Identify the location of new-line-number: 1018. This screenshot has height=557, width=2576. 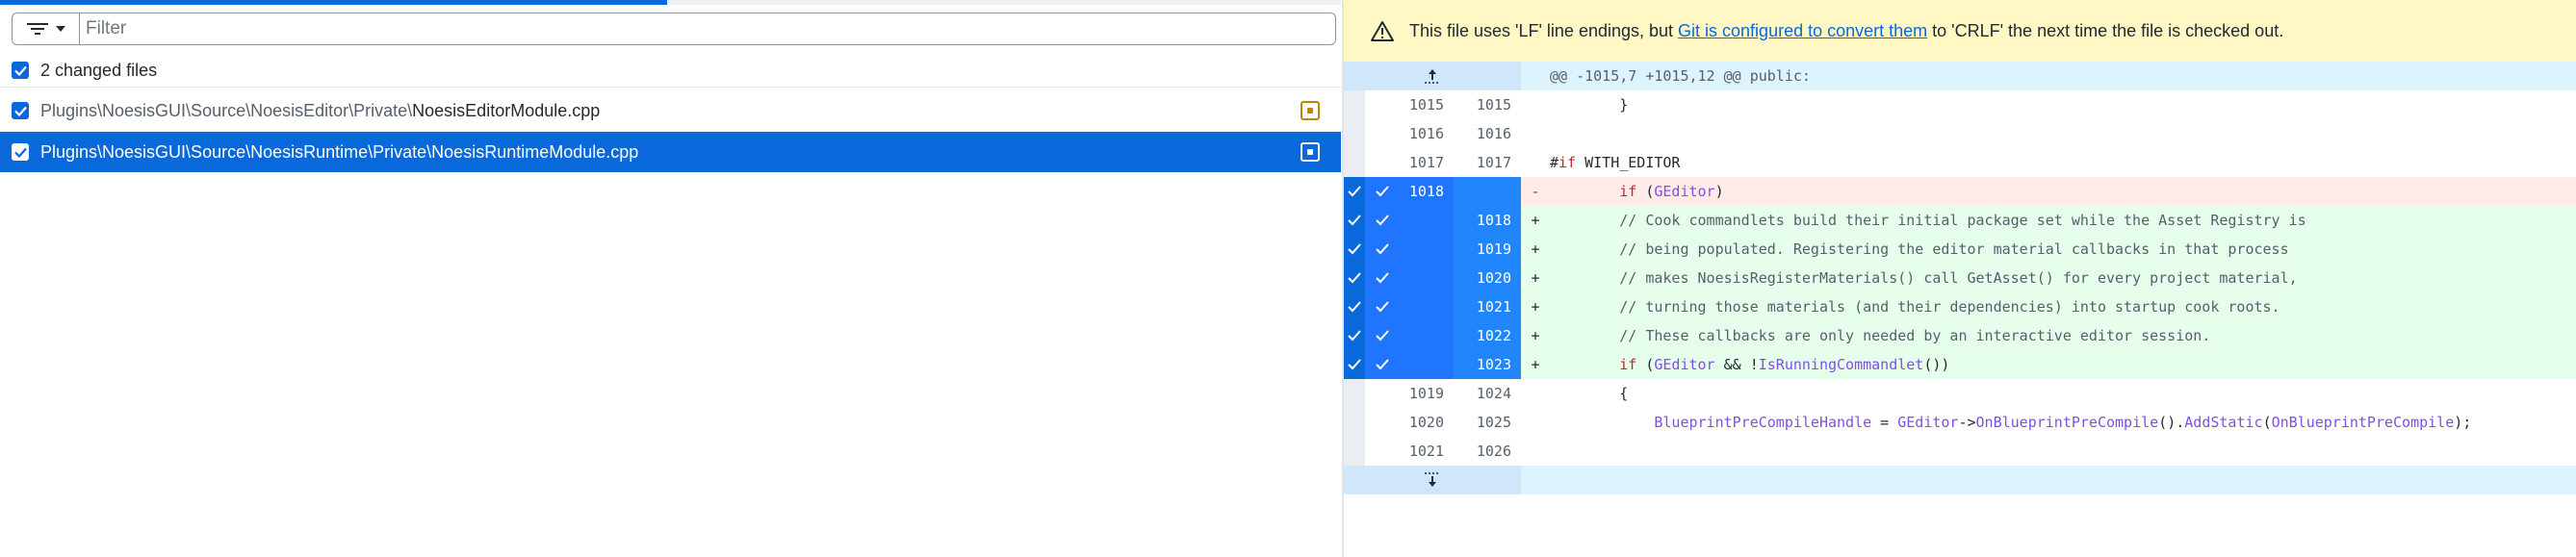
(1488, 221).